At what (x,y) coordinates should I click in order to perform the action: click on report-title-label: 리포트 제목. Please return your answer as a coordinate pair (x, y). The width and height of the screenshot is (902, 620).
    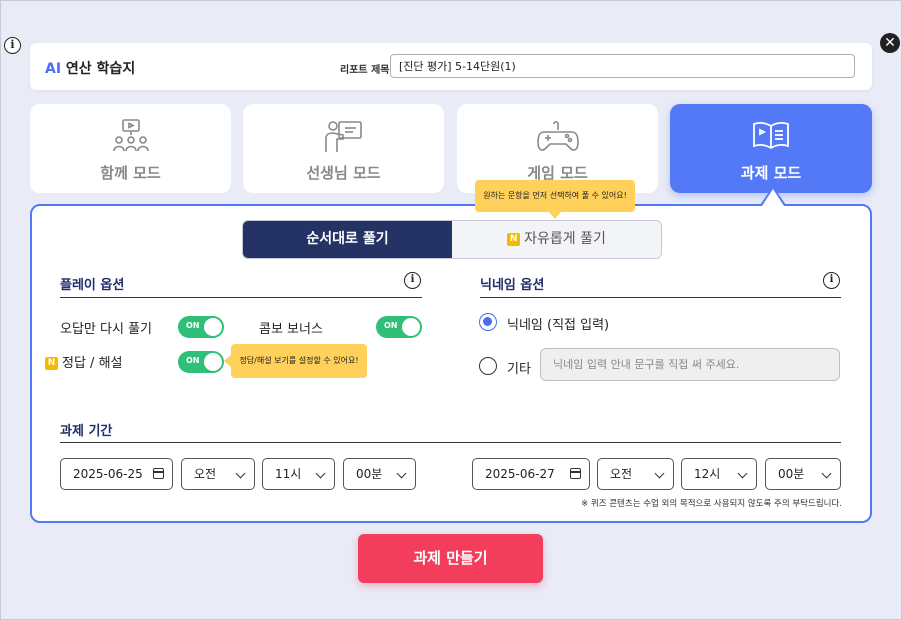
    Looking at the image, I should click on (365, 70).